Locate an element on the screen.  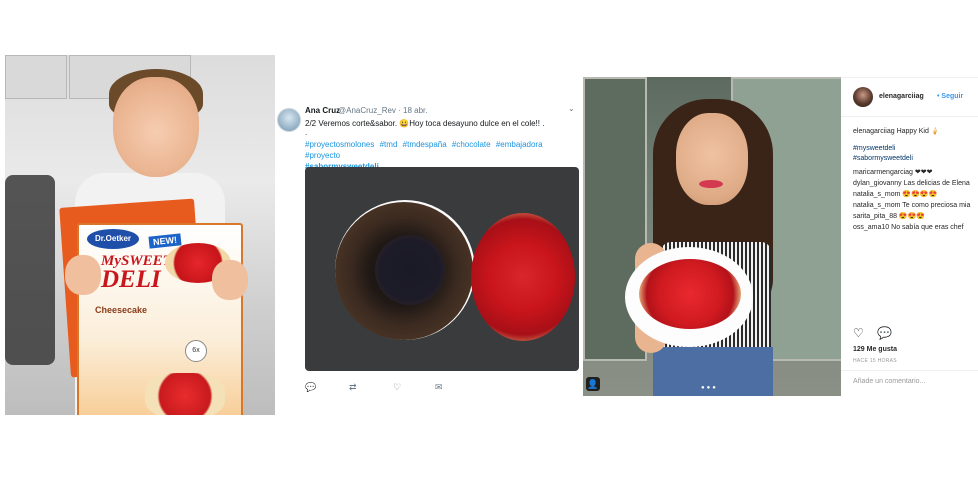
like-icon: ♡ is located at coordinates (397, 387).